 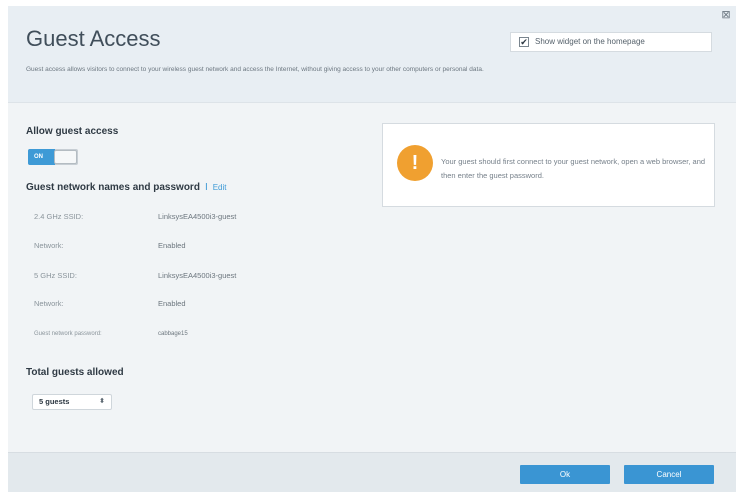 I want to click on ssid-24-label: 2.4 GHz SSID:, so click(x=59, y=216).